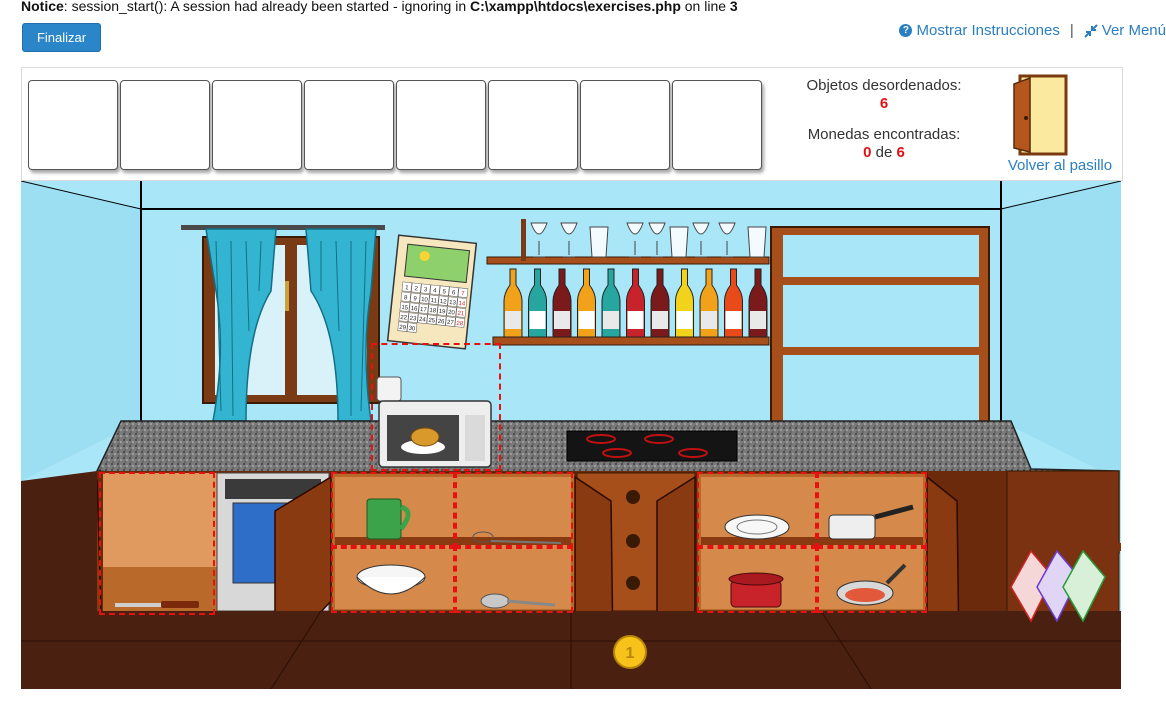  I want to click on coins-found: 0, so click(867, 152).